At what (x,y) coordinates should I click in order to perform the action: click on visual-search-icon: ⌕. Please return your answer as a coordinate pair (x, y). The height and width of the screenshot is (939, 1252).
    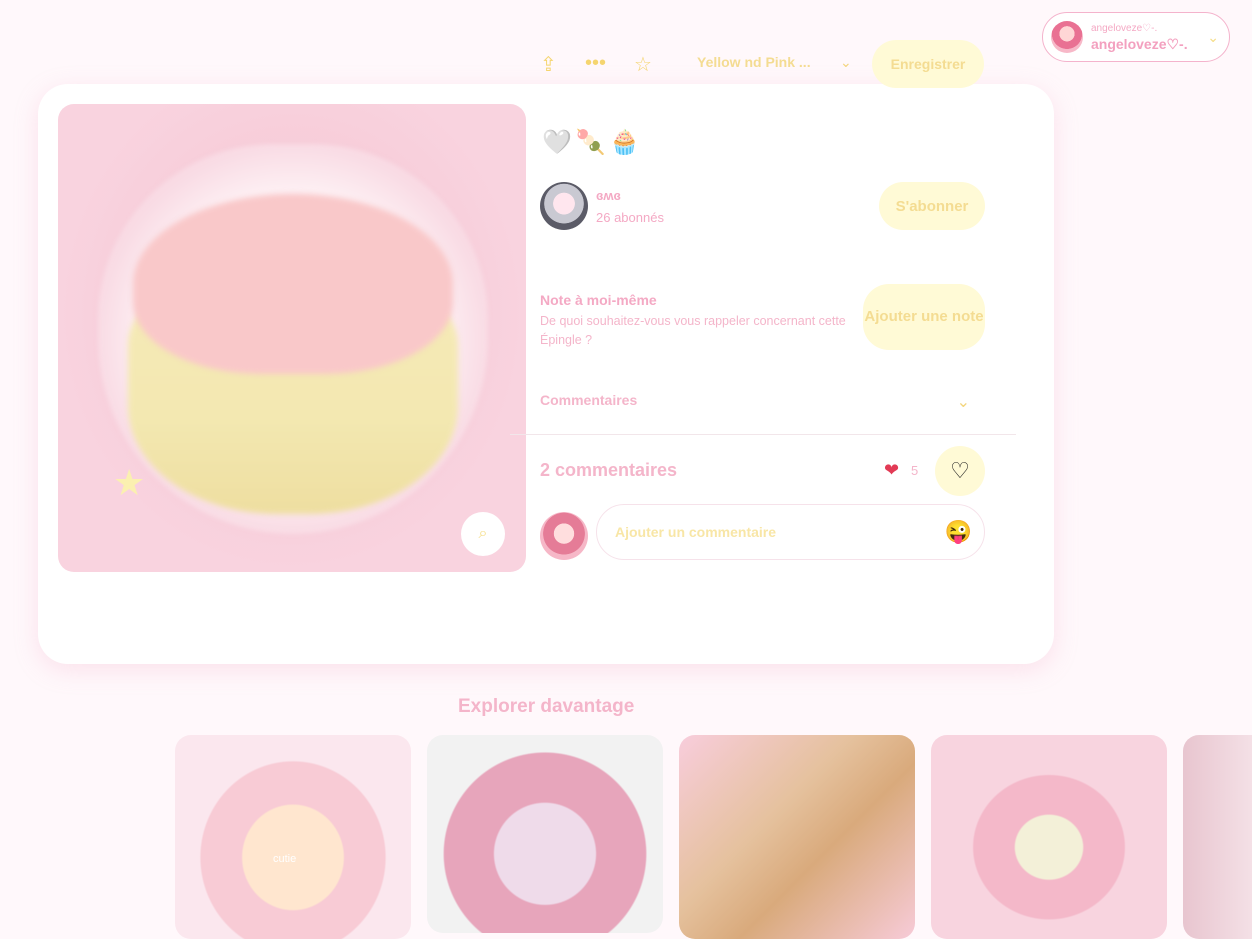
    Looking at the image, I should click on (483, 534).